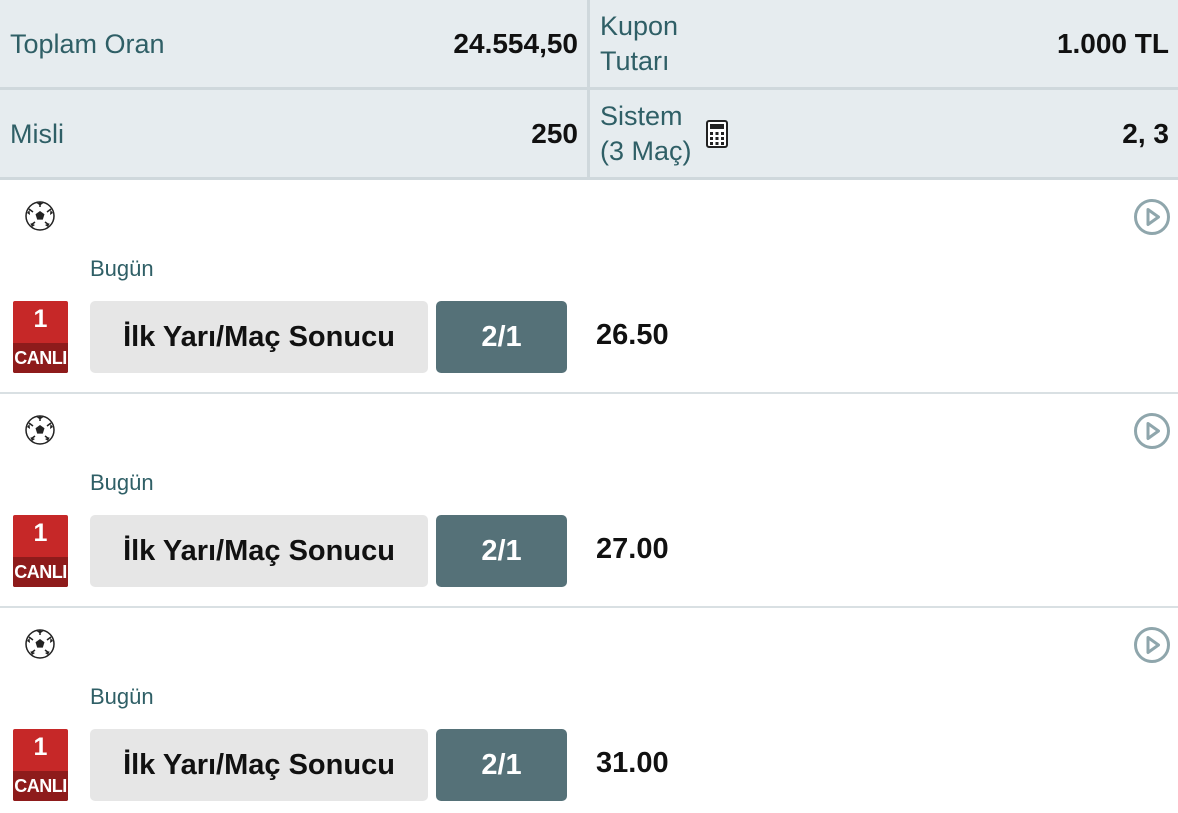  Describe the element at coordinates (294, 44) in the screenshot. I see `total-odds-cell: Toplam Oran 24.554,50` at that location.